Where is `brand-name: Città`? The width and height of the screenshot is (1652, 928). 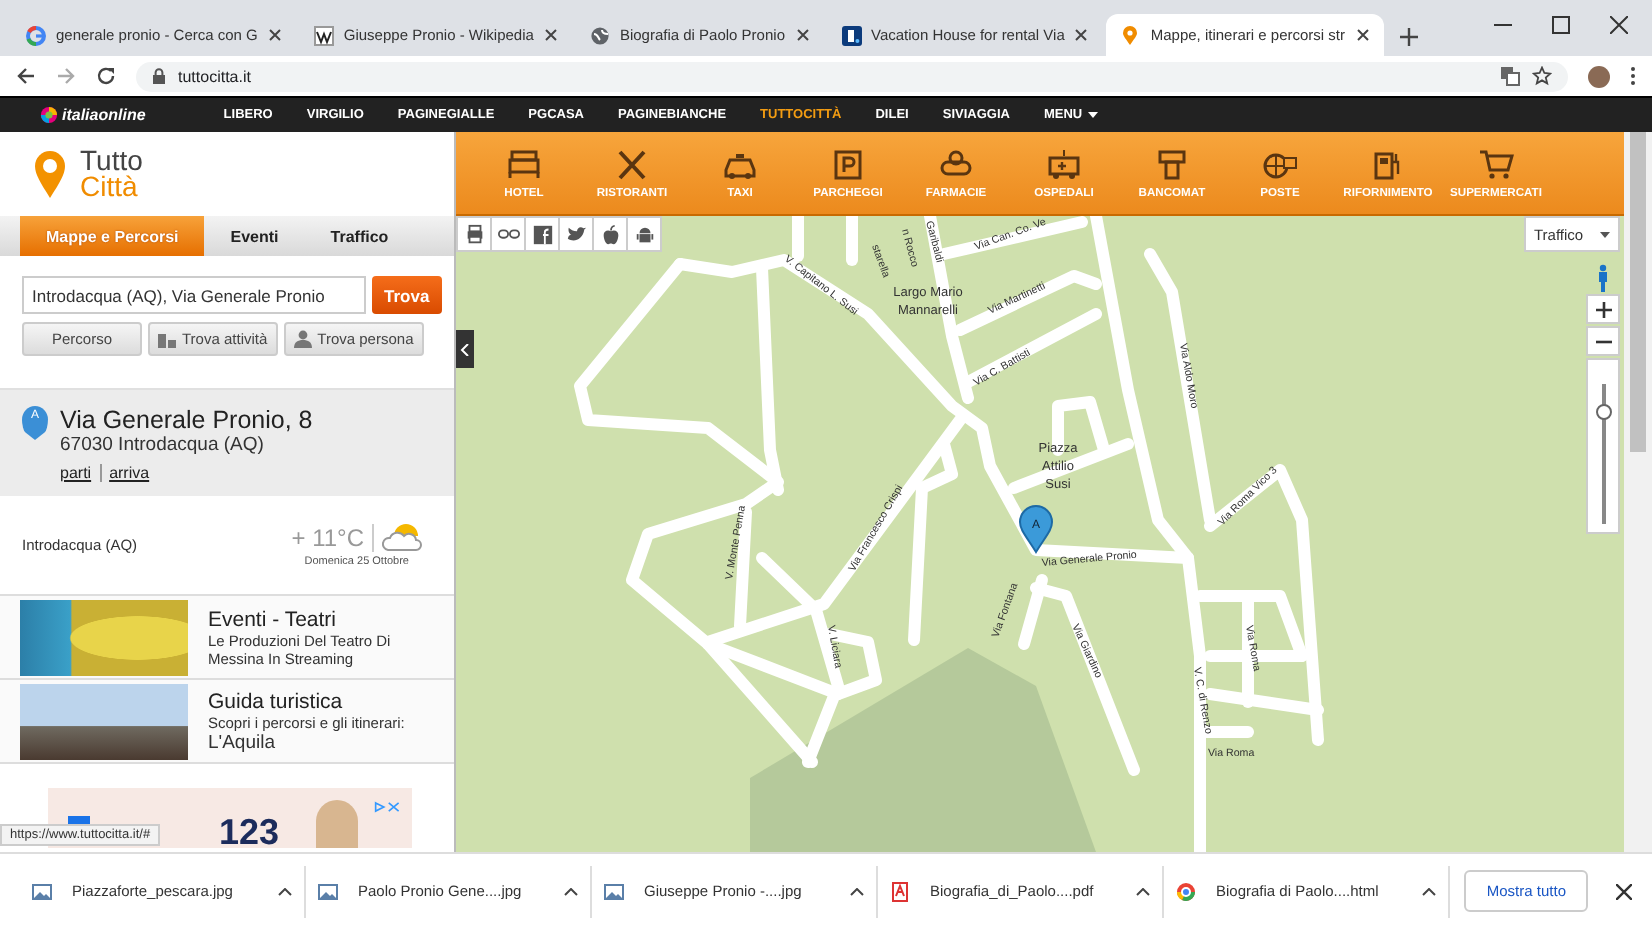
brand-name: Città is located at coordinates (109, 187).